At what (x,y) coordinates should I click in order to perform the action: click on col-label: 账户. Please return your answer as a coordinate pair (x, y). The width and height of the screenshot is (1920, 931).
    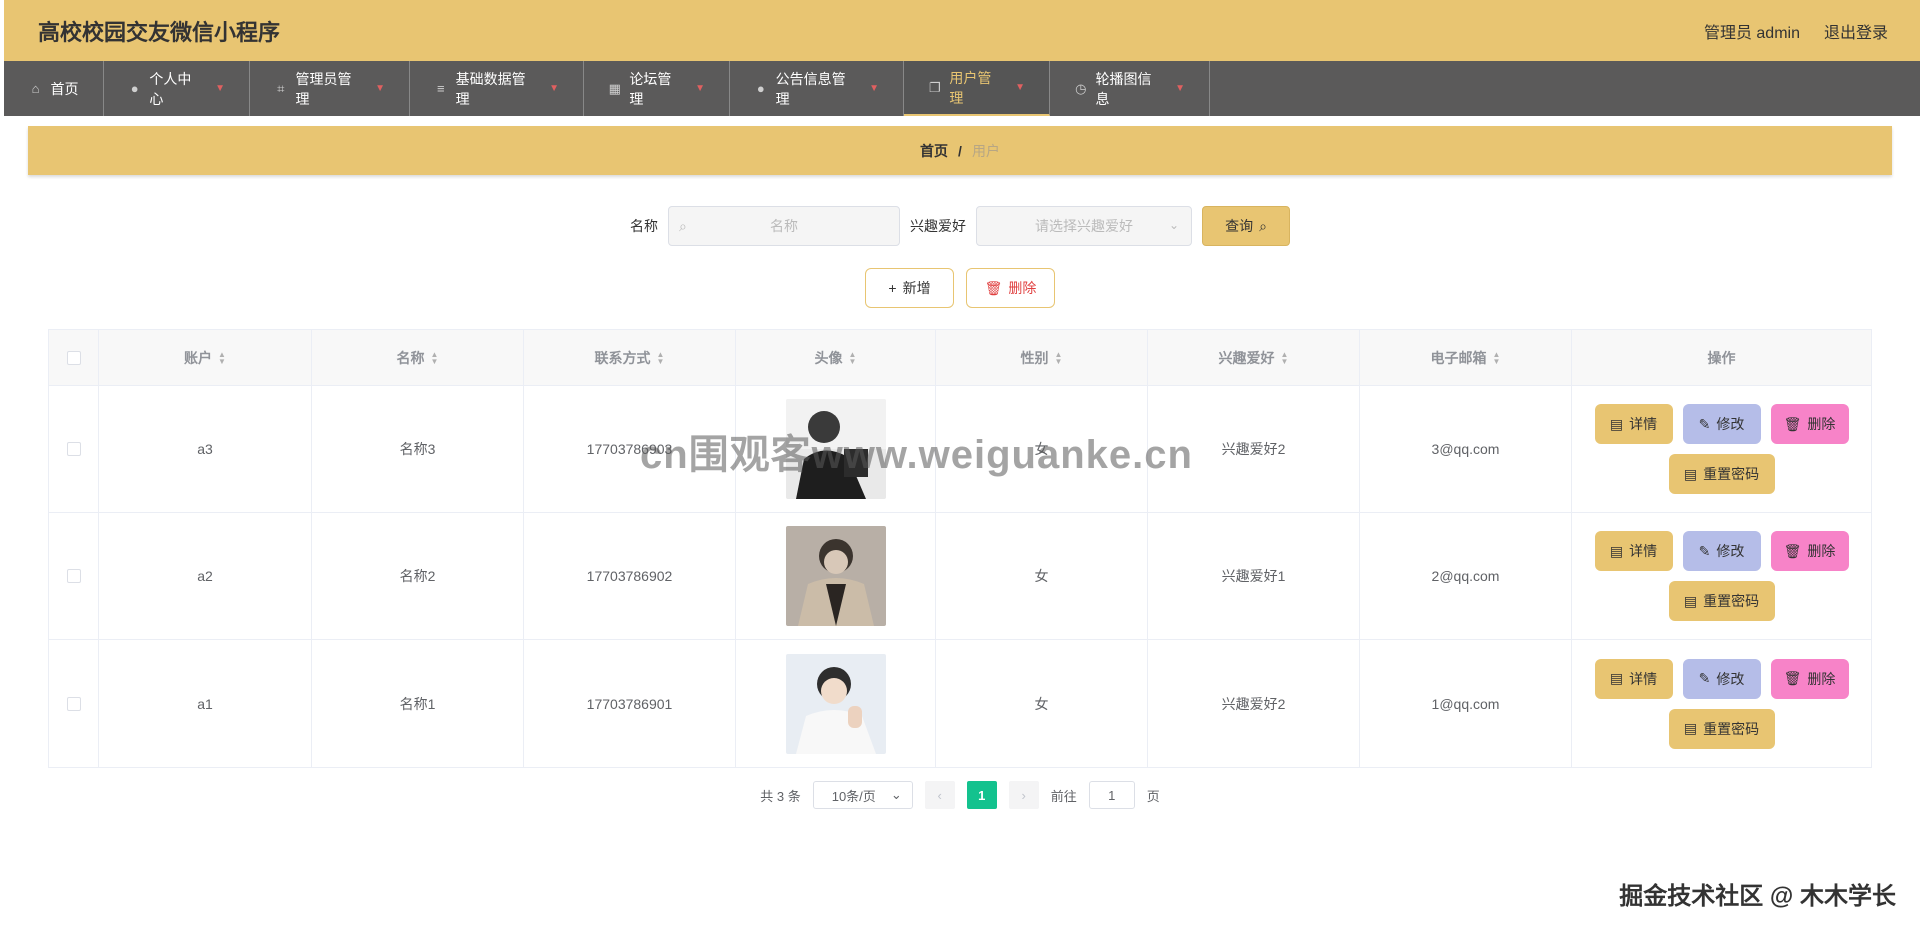
    Looking at the image, I should click on (198, 357).